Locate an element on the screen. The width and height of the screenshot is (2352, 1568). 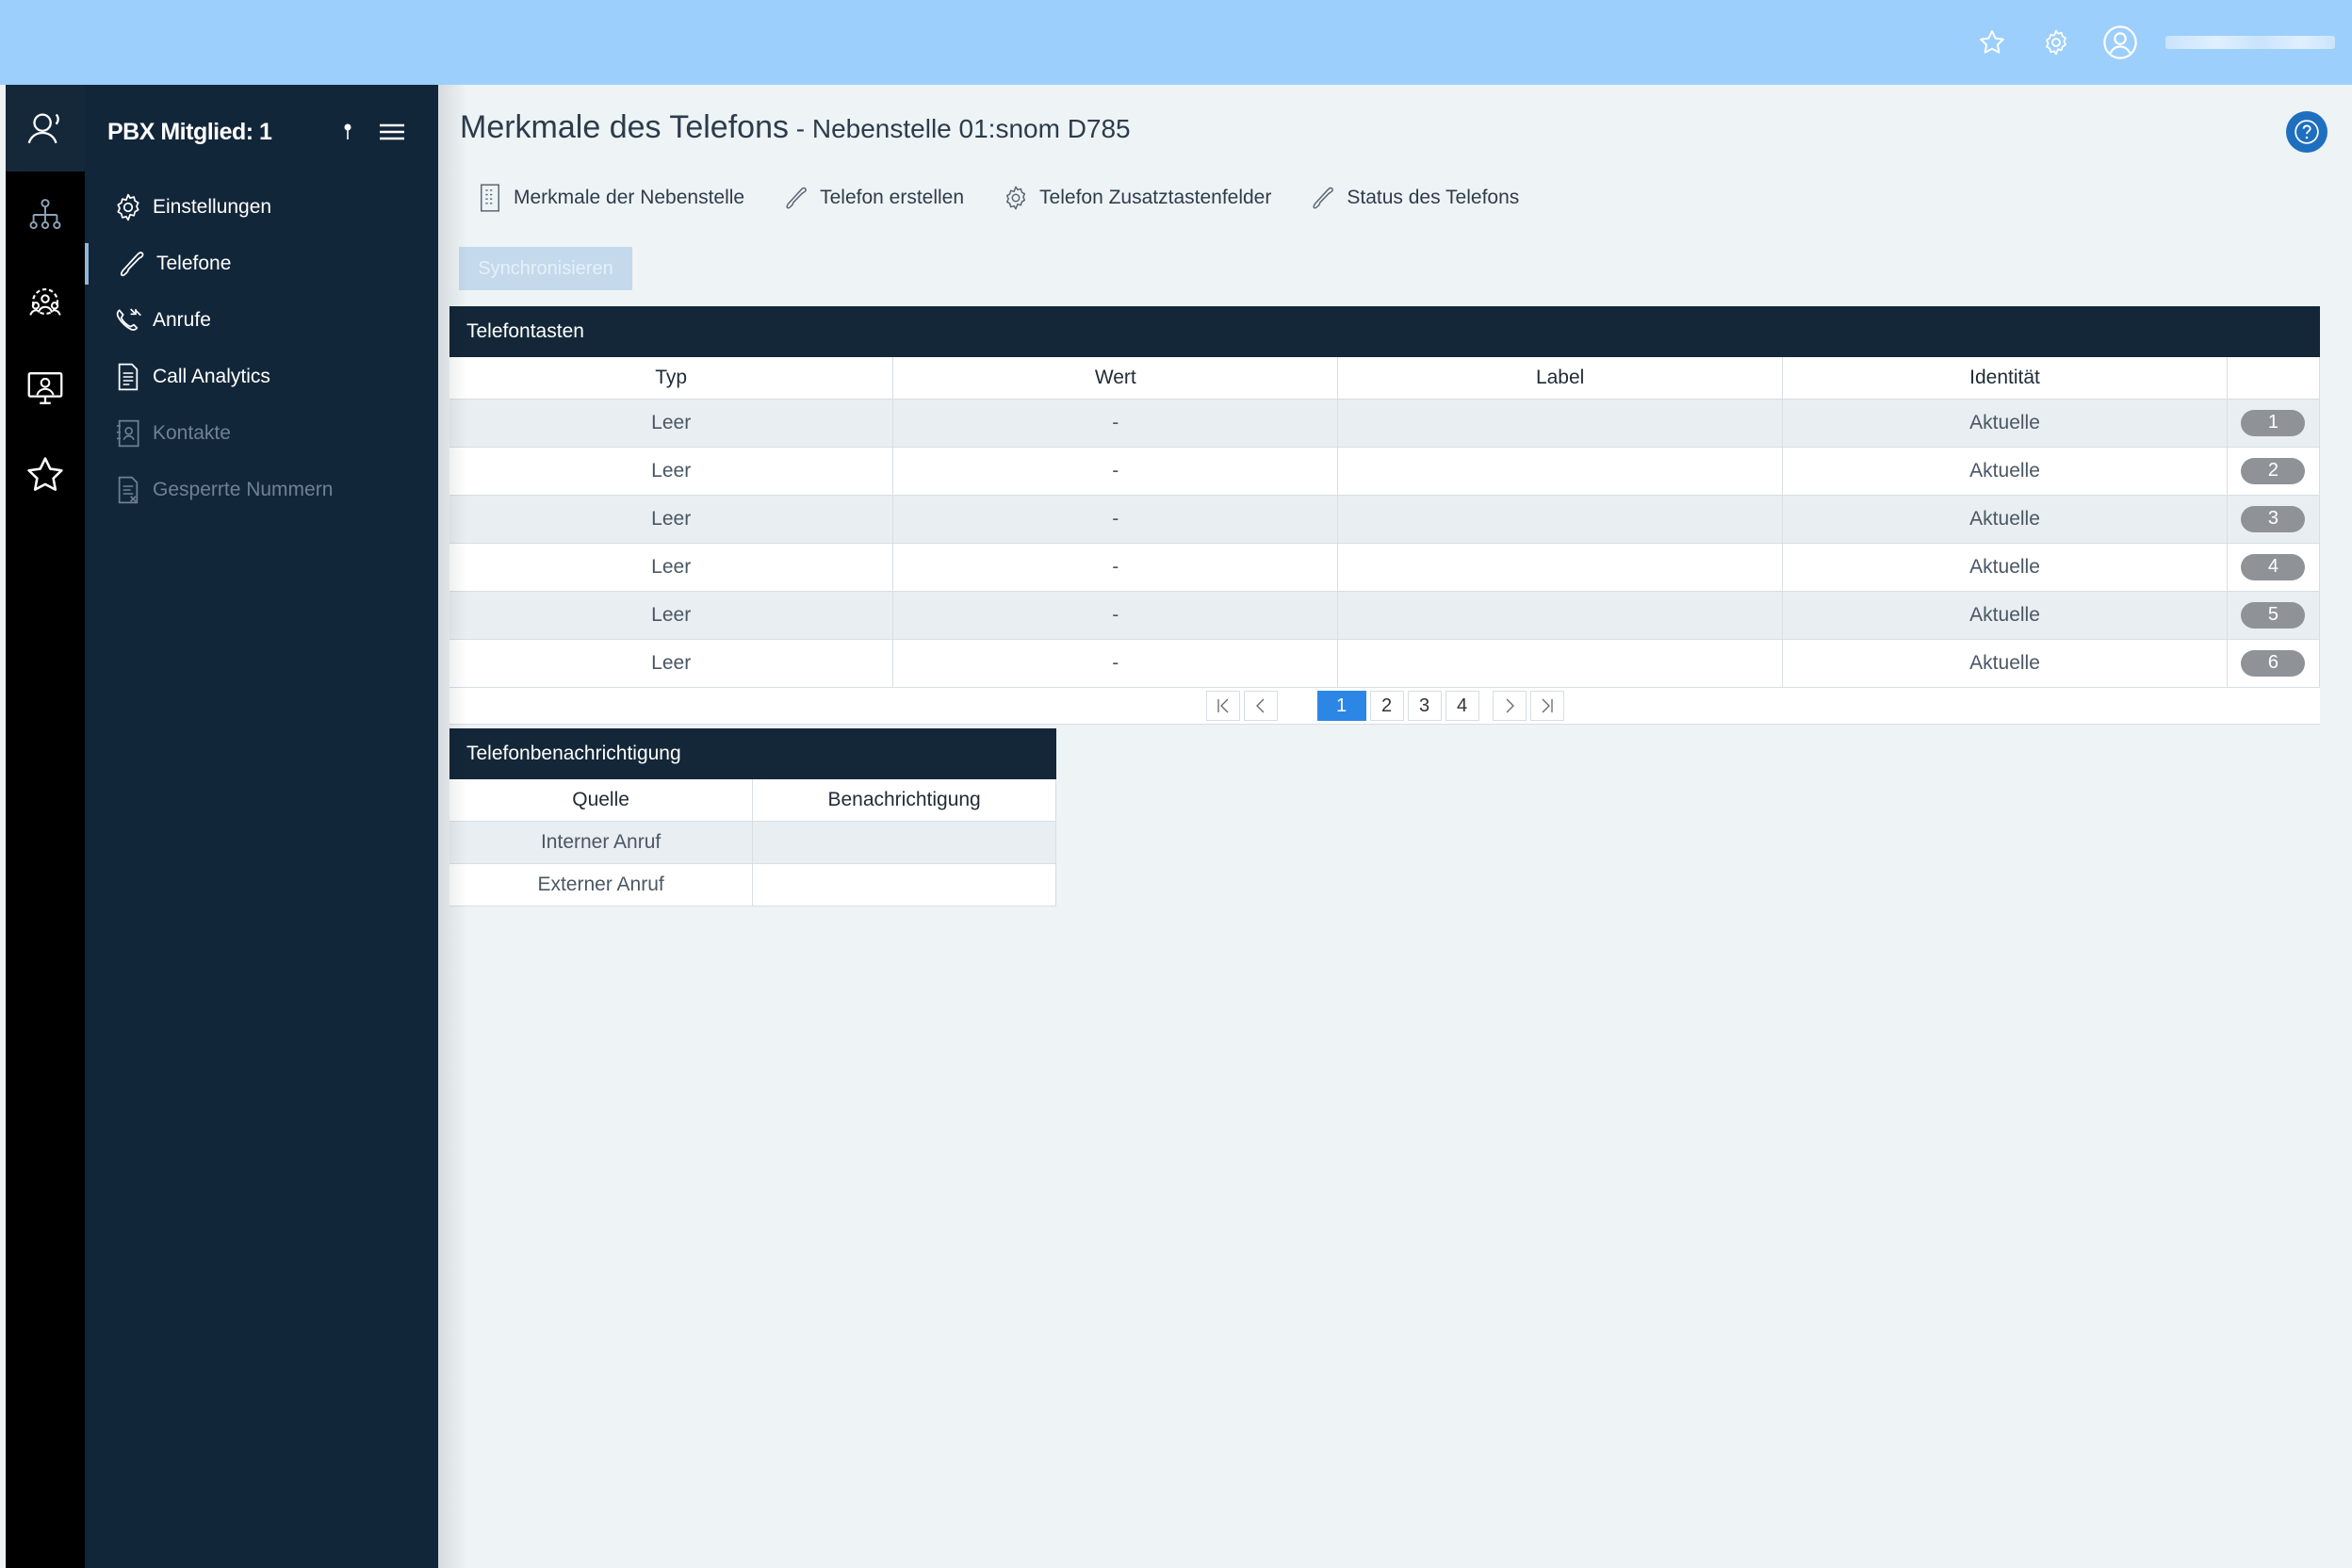
sidebar-item-kontakte: Kontakte is located at coordinates (261, 434).